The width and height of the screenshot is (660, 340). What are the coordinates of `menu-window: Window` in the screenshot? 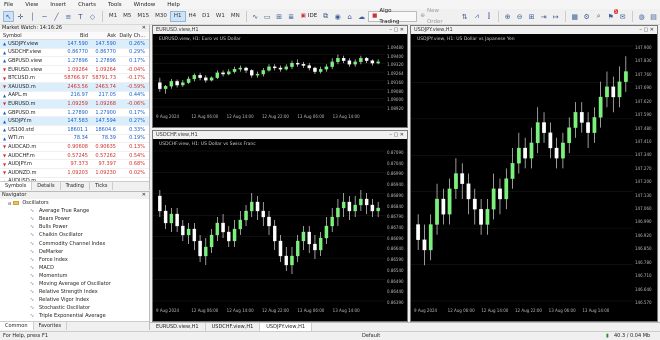 It's located at (145, 5).